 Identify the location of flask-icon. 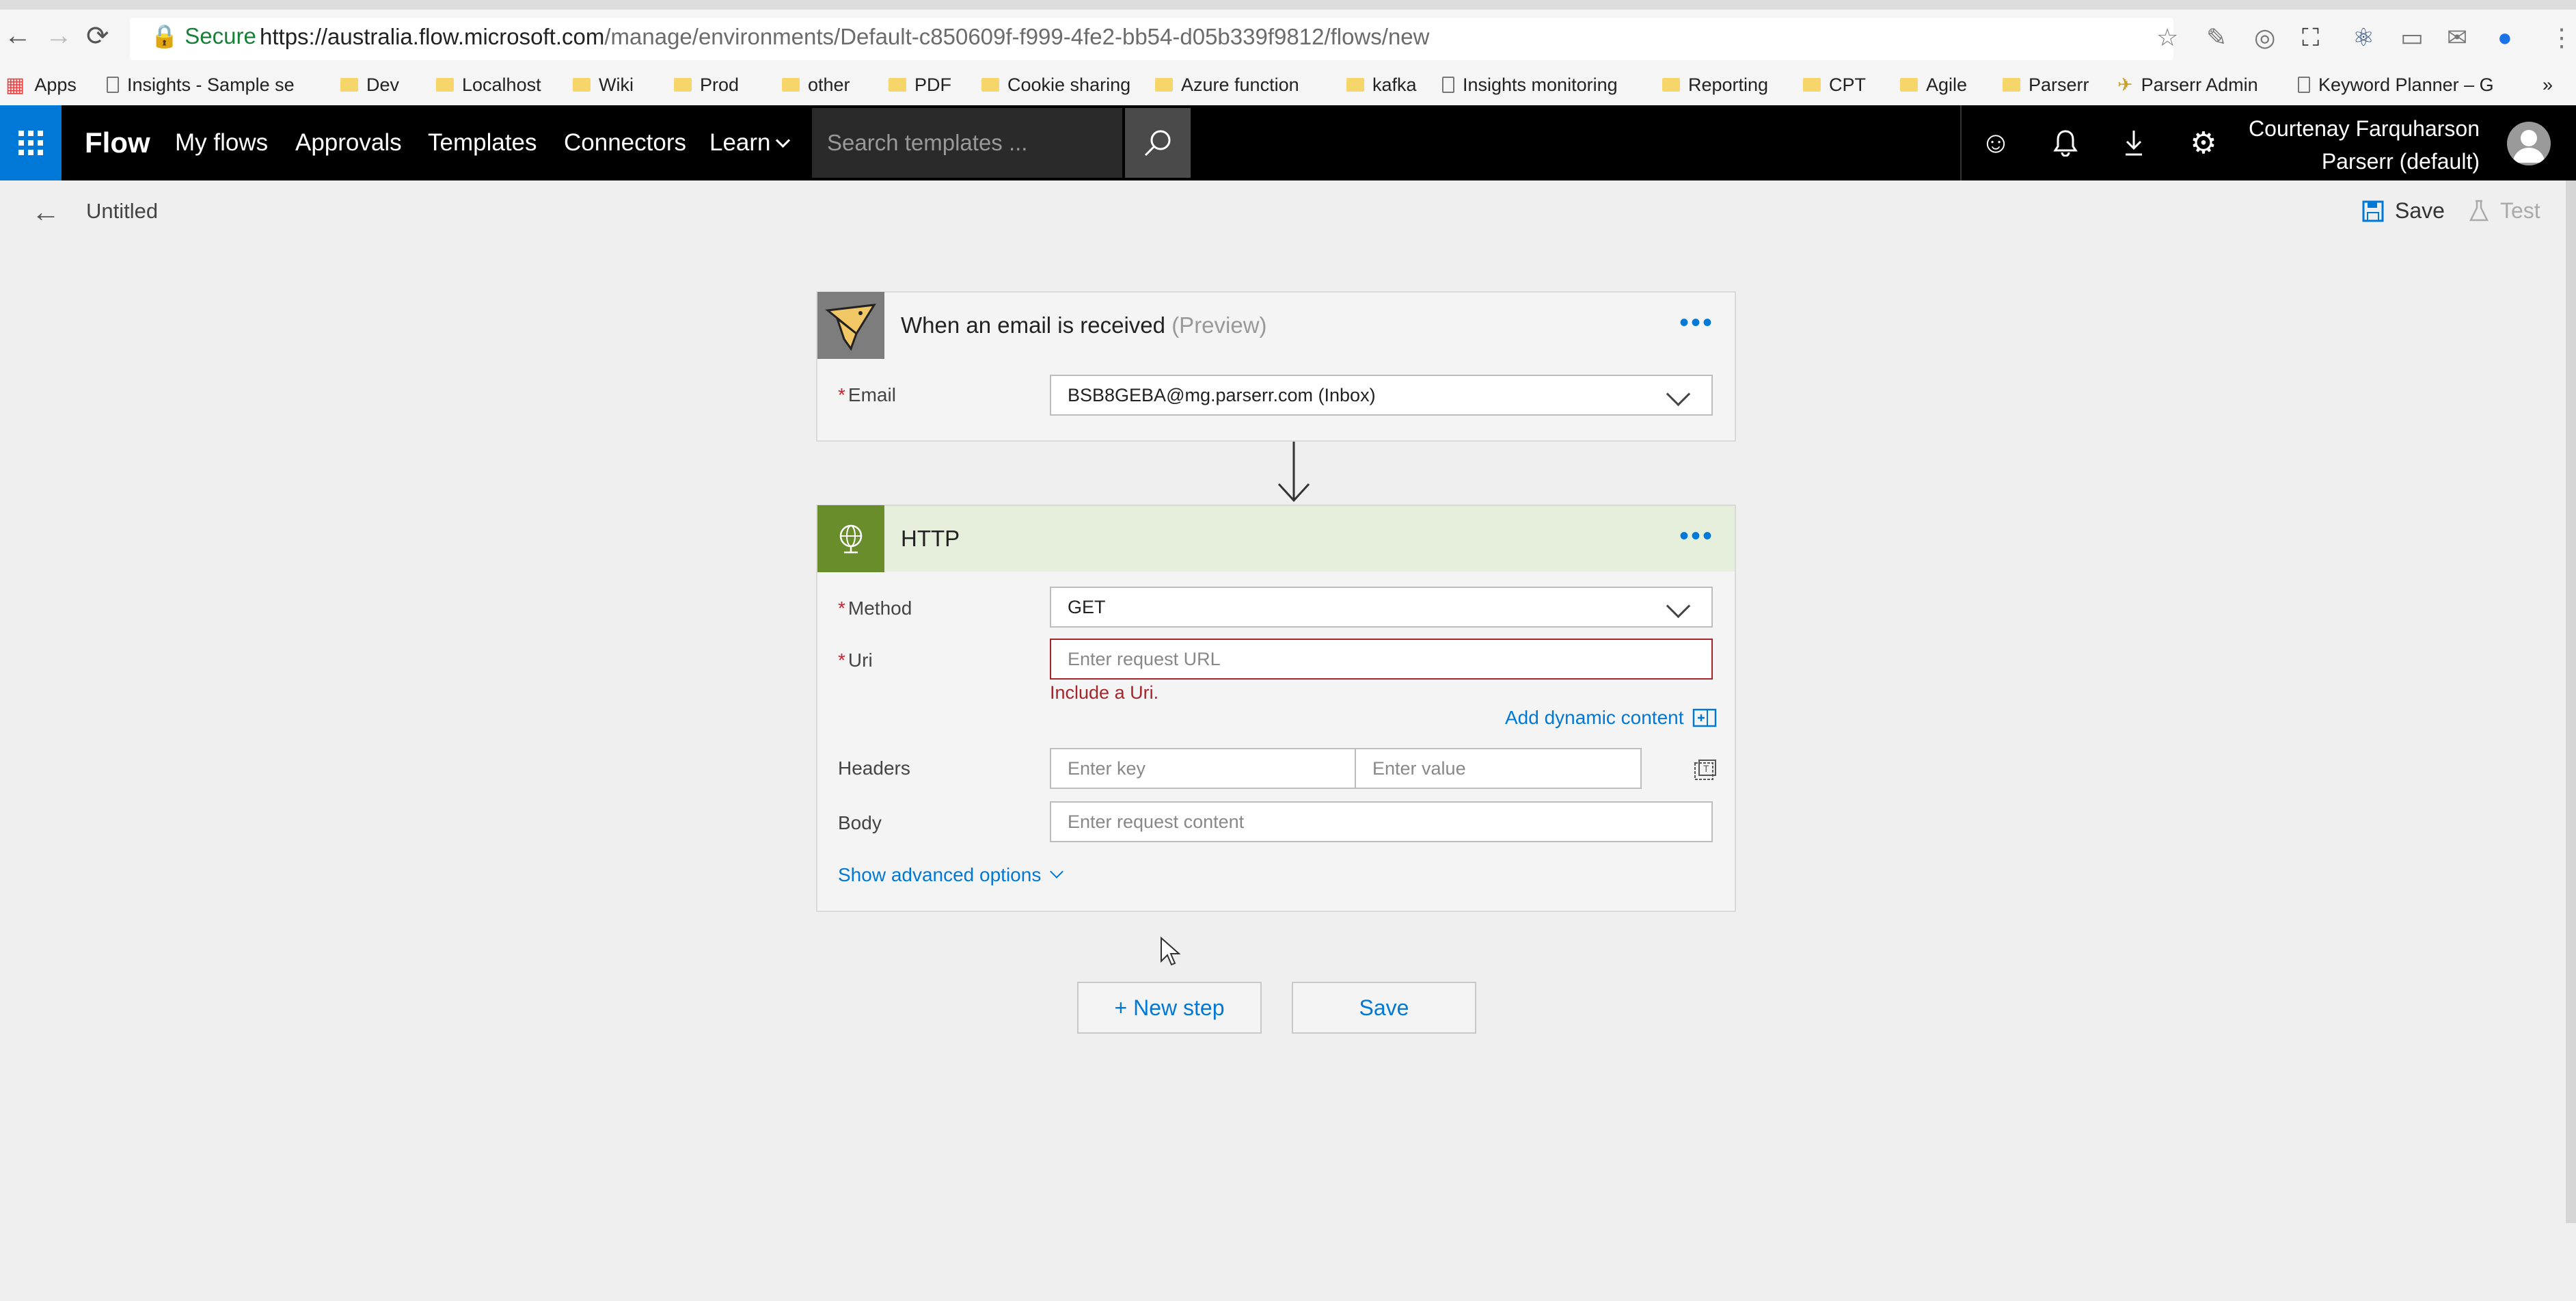
(2479, 211).